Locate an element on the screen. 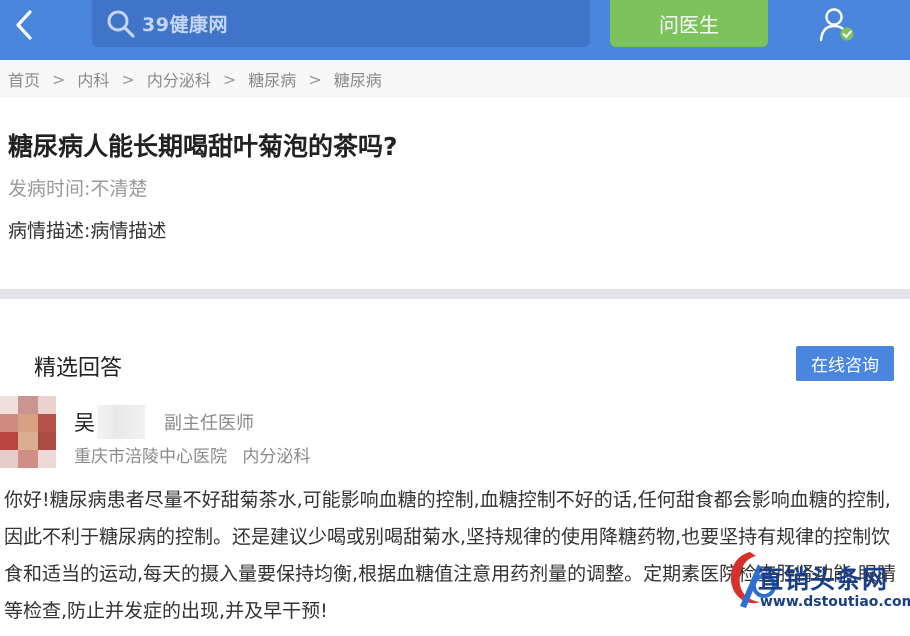 Image resolution: width=910 pixels, height=636 pixels. breadcrumb-diabetes: 糖尿病 is located at coordinates (272, 79).